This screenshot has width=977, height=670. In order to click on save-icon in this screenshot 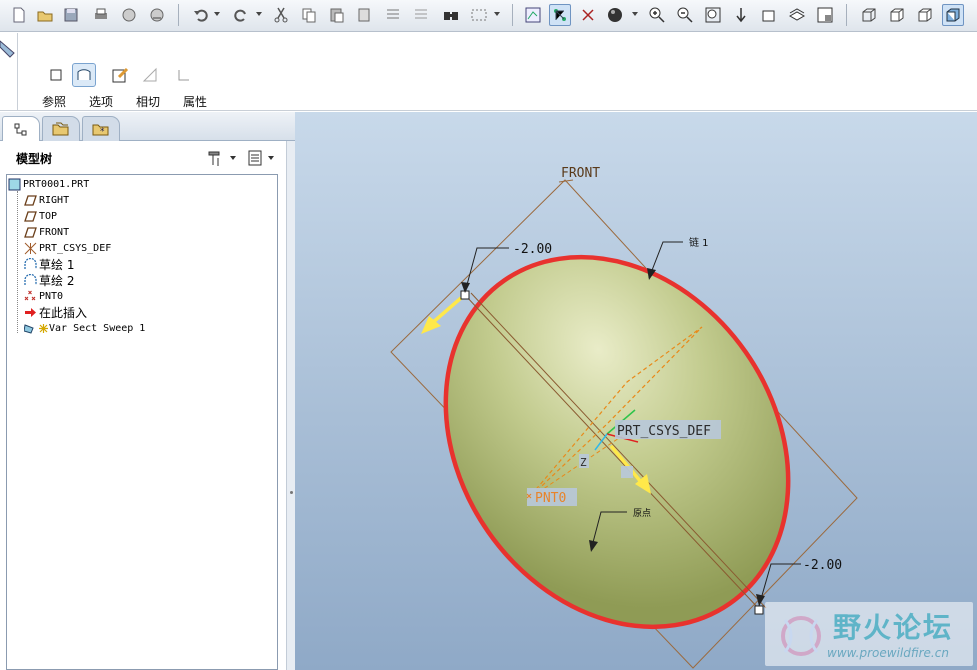, I will do `click(71, 15)`.